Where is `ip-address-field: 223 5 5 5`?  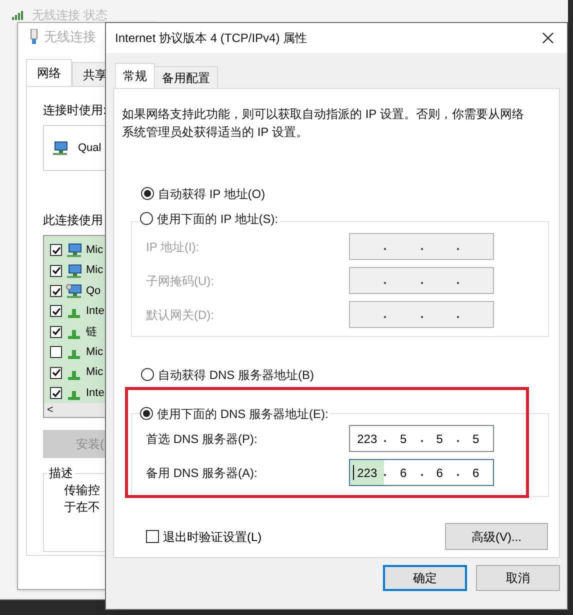 ip-address-field: 223 5 5 5 is located at coordinates (421, 438).